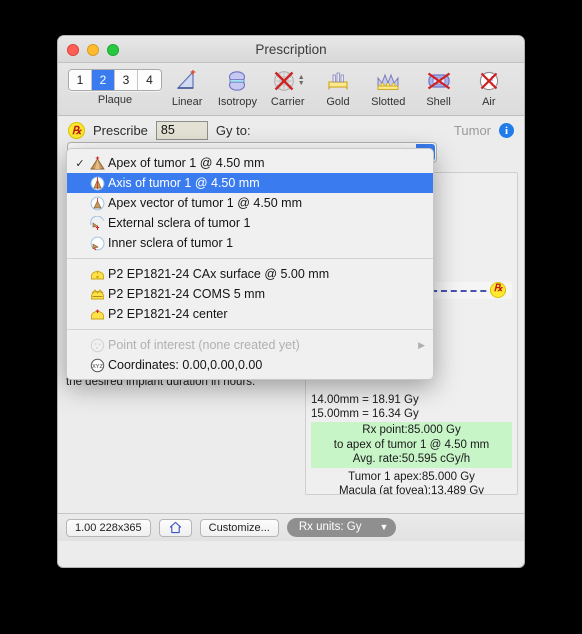 This screenshot has width=582, height=634. Describe the element at coordinates (250, 243) in the screenshot. I see `menu-item-inner-sclera: Inner sclera of tumor 1` at that location.